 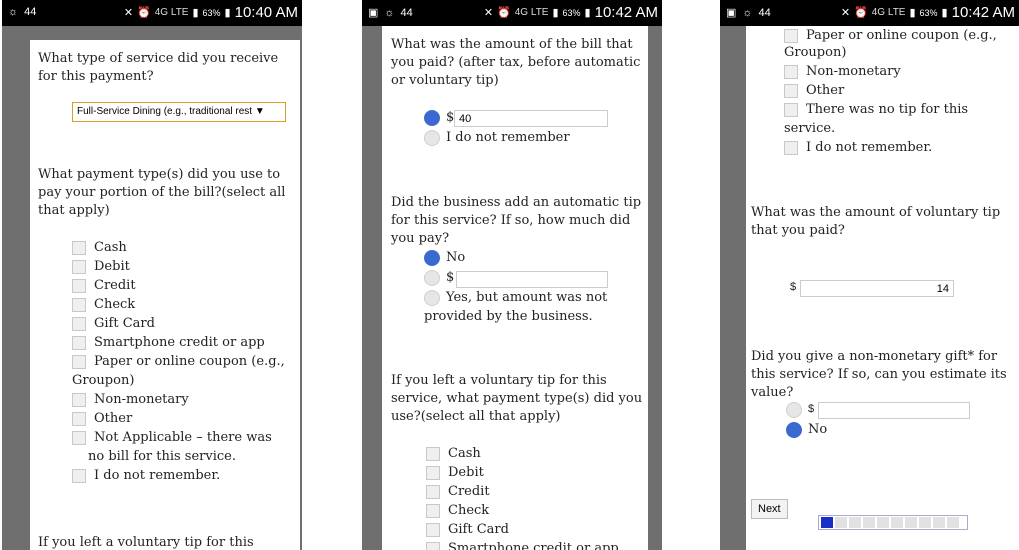 I want to click on battery-icon: ▮, so click(x=587, y=13).